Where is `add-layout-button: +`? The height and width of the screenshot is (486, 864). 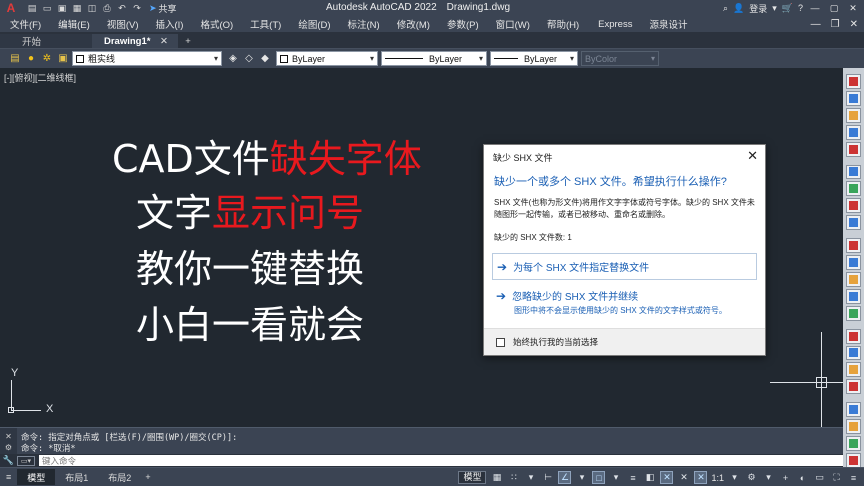
add-layout-button: + is located at coordinates (147, 477).